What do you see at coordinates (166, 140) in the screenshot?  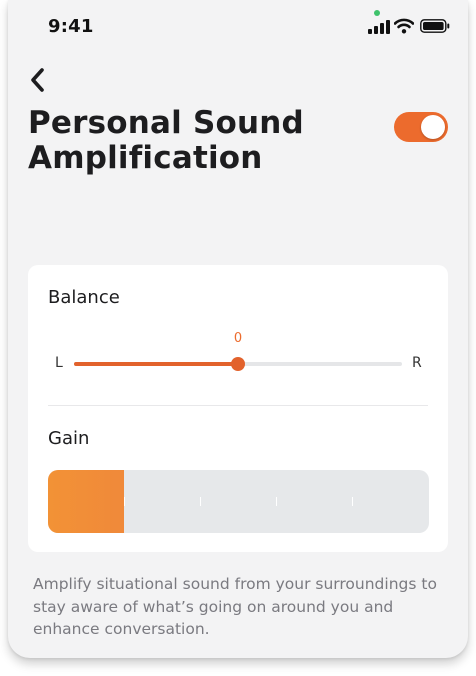 I see `page-title: Personal Sound Amplification` at bounding box center [166, 140].